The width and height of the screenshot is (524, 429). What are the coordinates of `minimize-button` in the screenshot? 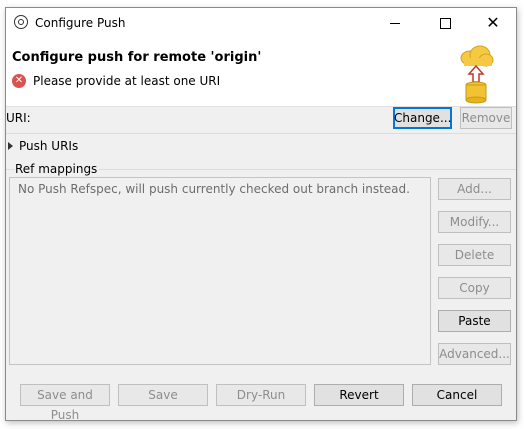 It's located at (395, 23).